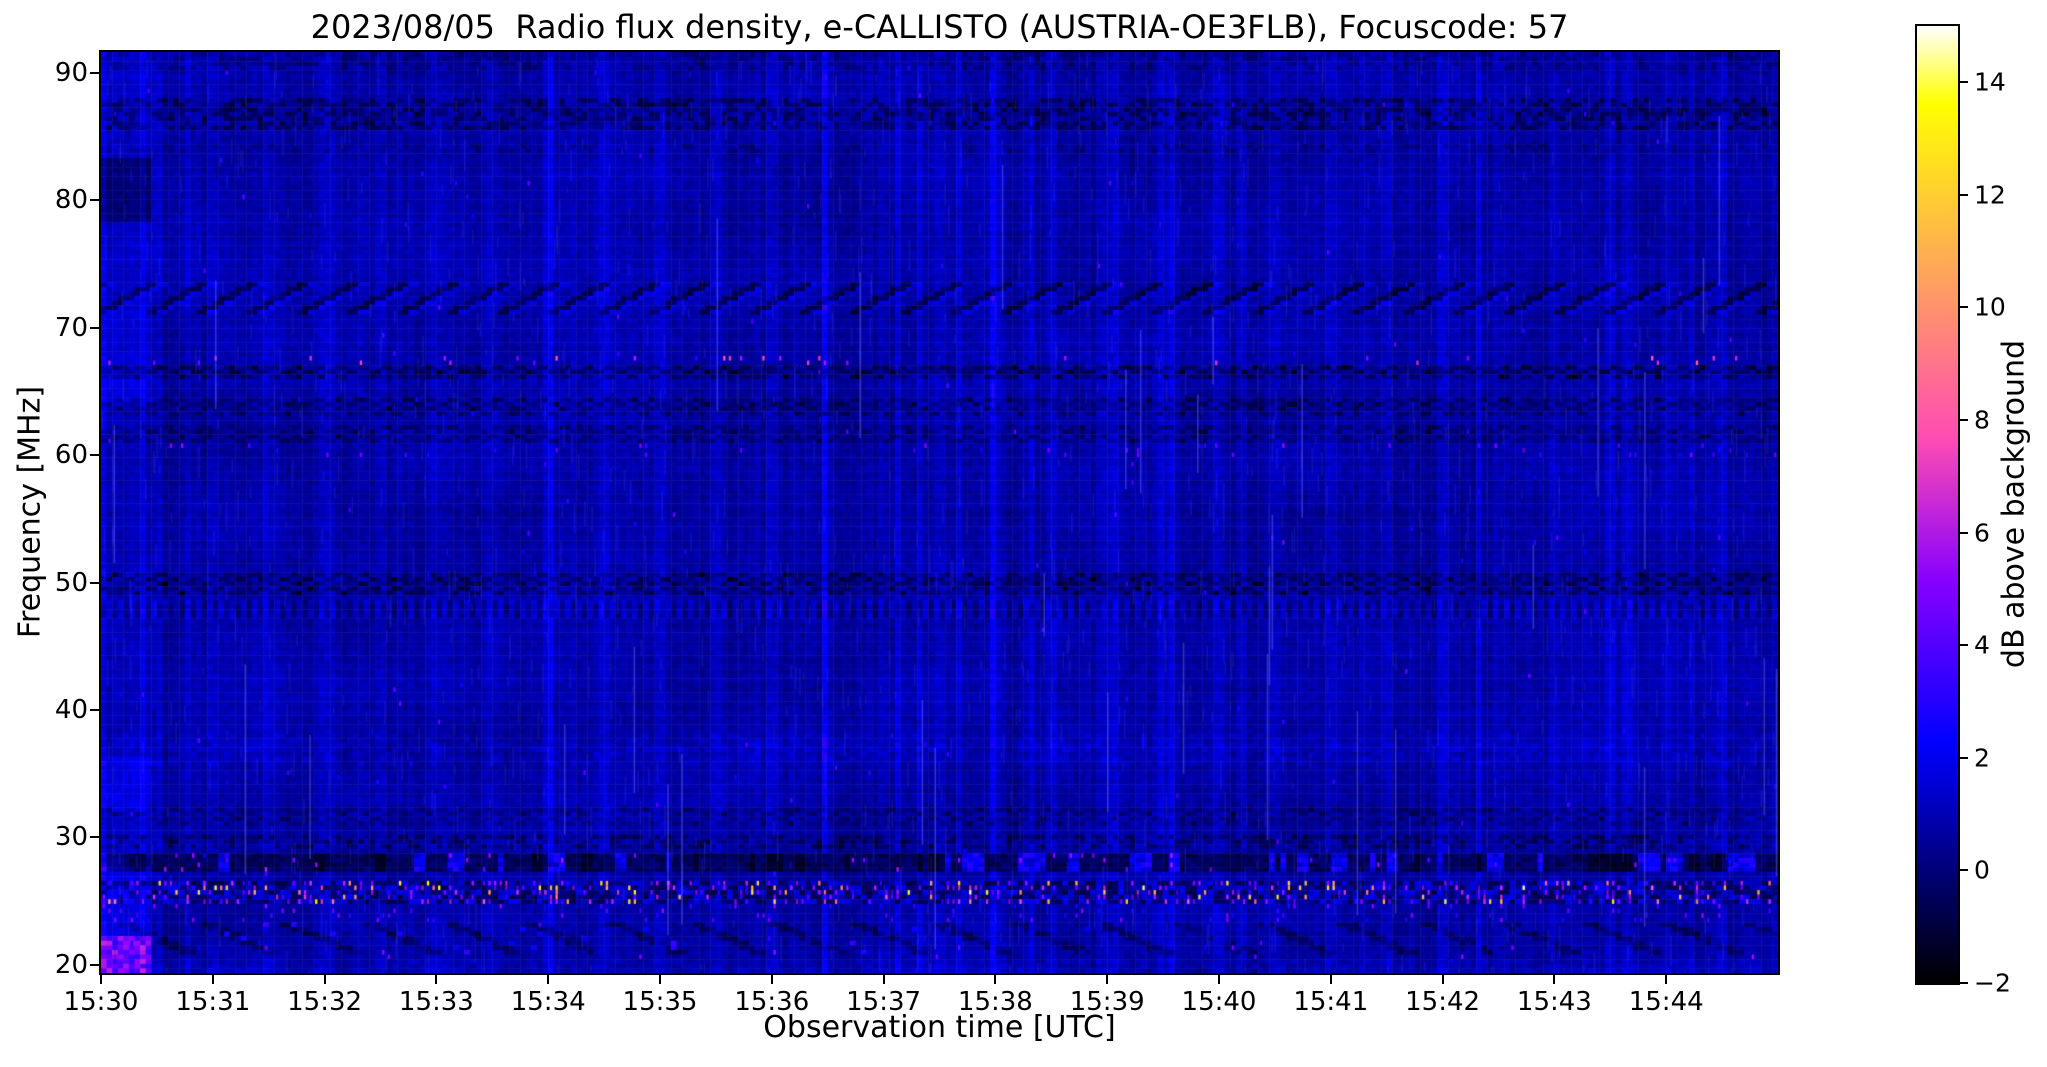  Describe the element at coordinates (71, 200) in the screenshot. I see `y-tick-label: 80` at that location.